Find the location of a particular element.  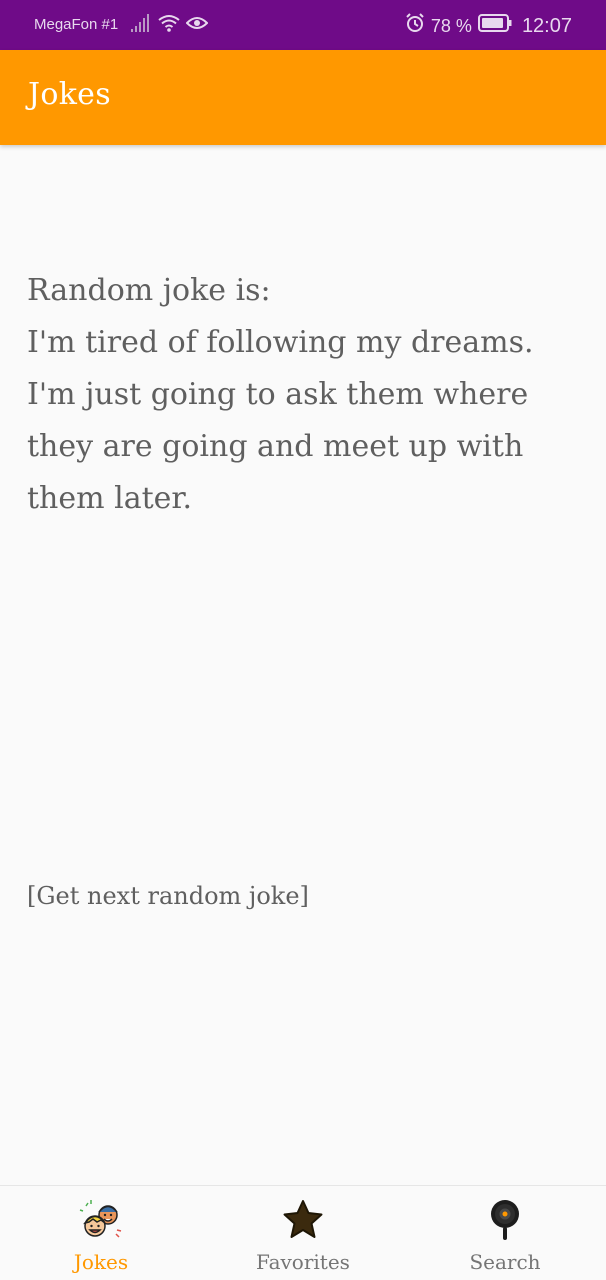

nav-label-search: Search is located at coordinates (505, 1262).